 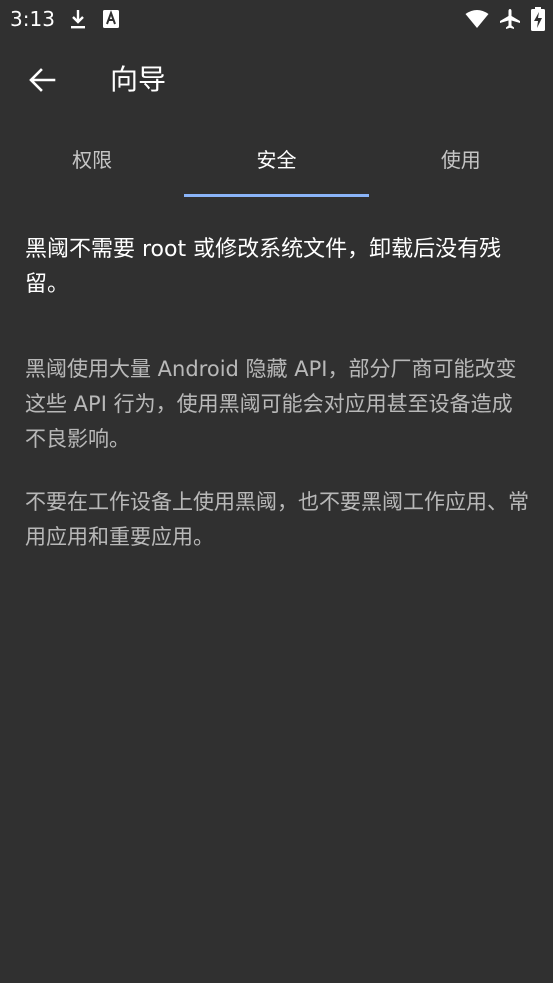 I want to click on status-left-icons, so click(x=94, y=19).